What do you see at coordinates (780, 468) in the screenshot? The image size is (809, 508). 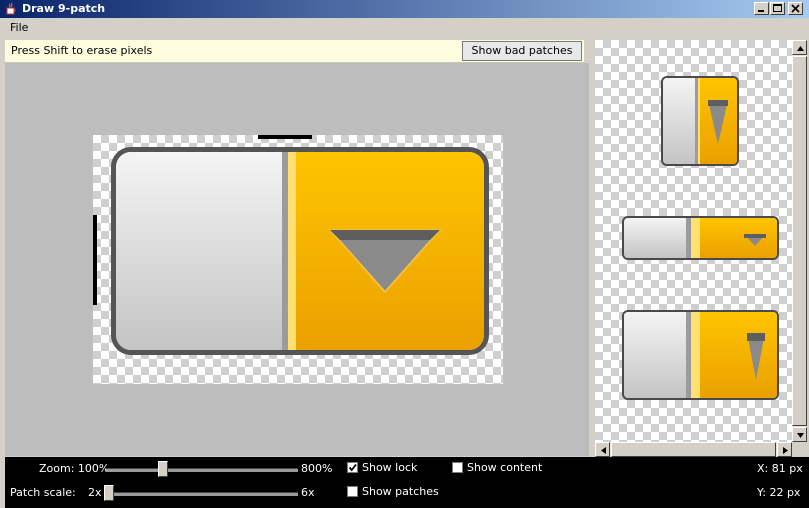 I see `x-coordinate-readout: X: 81 px` at bounding box center [780, 468].